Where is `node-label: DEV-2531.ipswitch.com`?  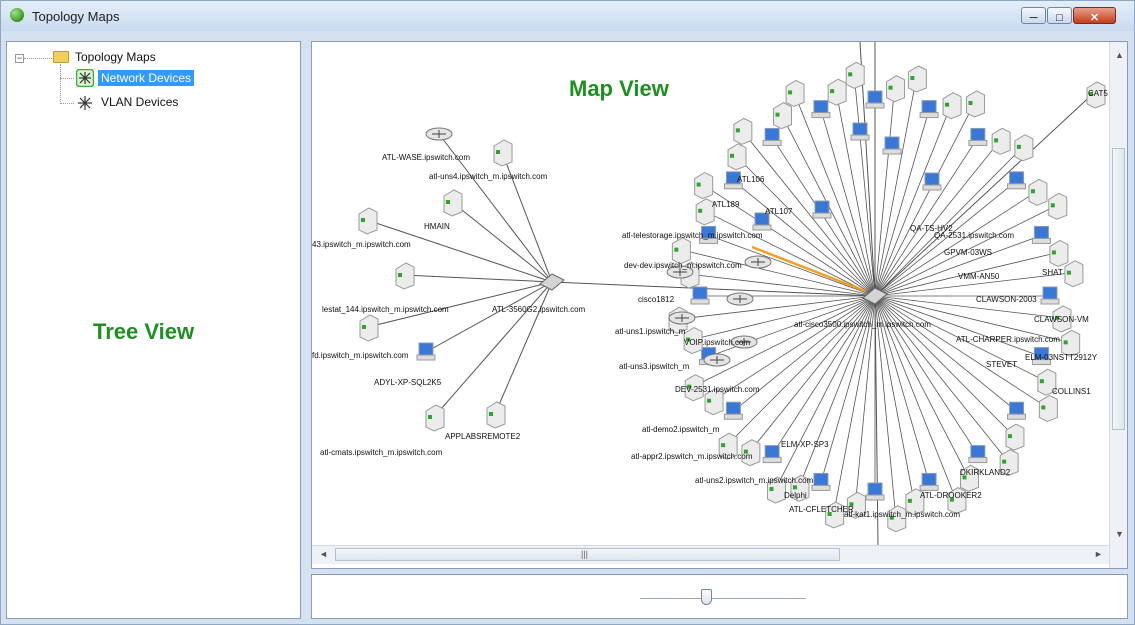
node-label: DEV-2531.ipswitch.com is located at coordinates (717, 389).